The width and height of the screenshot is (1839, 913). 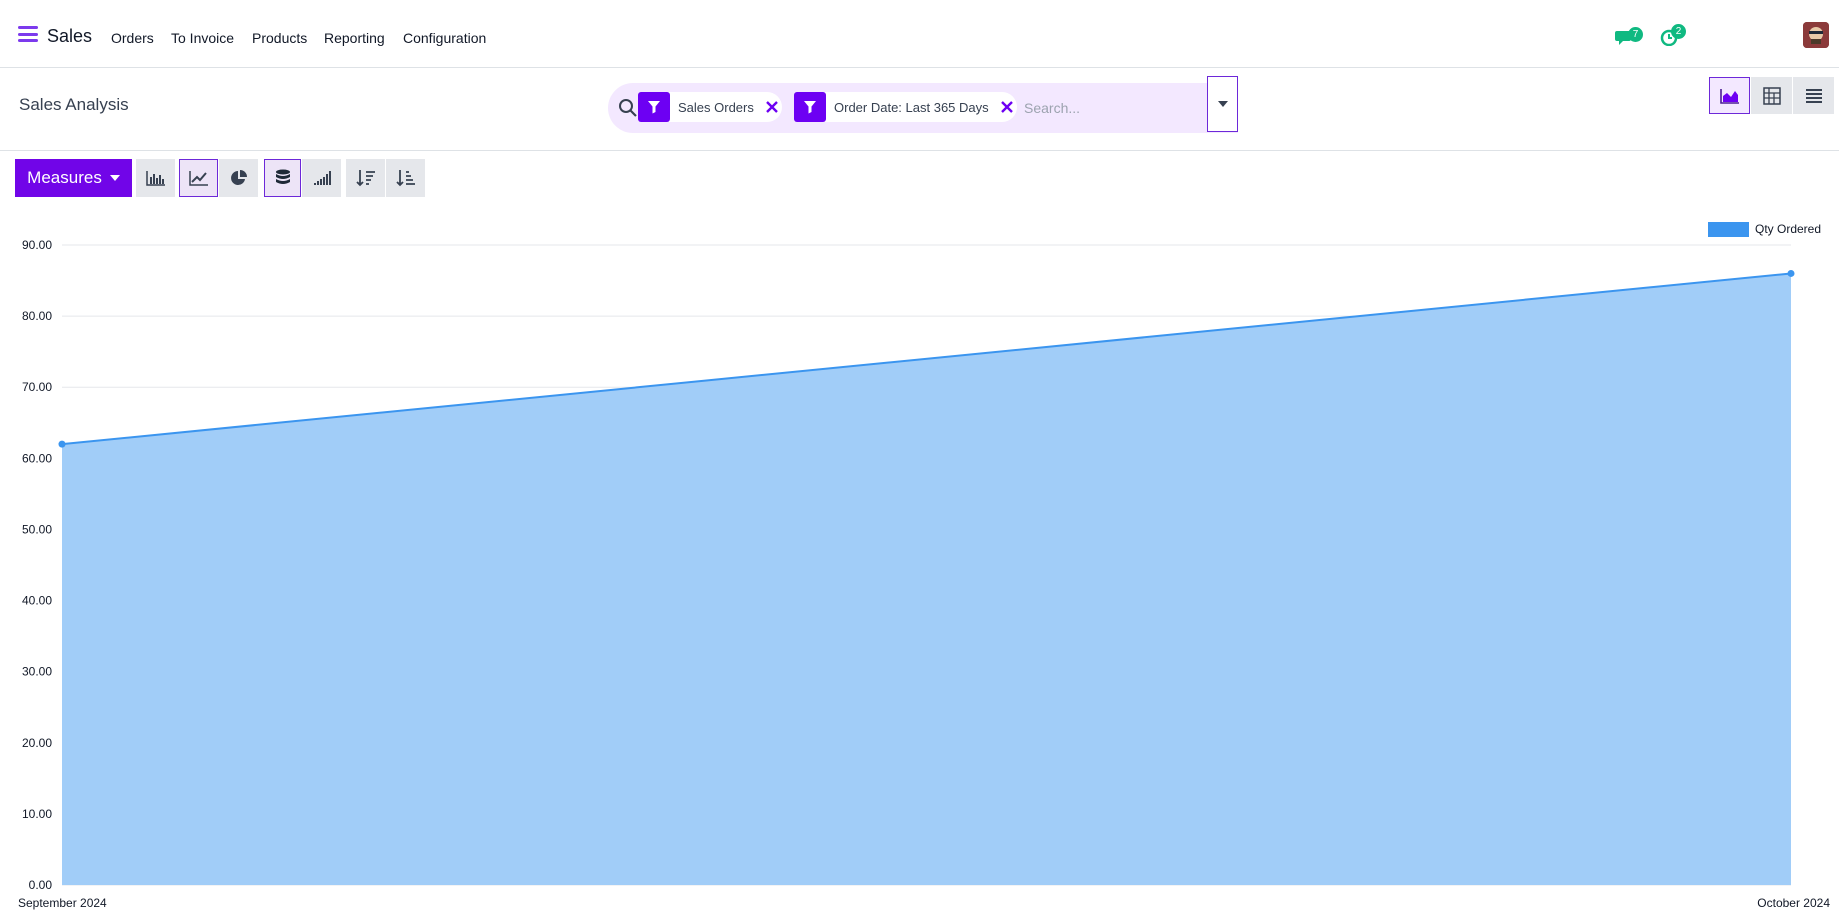 What do you see at coordinates (41, 885) in the screenshot?
I see `y-tick-label: 0.00` at bounding box center [41, 885].